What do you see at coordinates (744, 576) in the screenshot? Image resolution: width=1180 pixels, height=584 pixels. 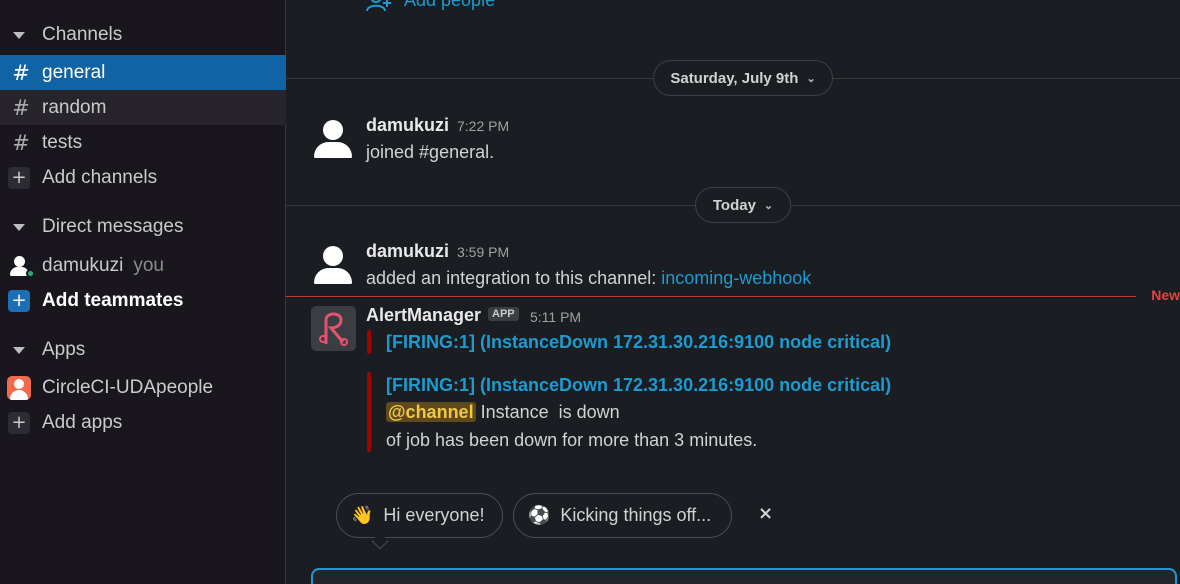 I see `message-composer` at bounding box center [744, 576].